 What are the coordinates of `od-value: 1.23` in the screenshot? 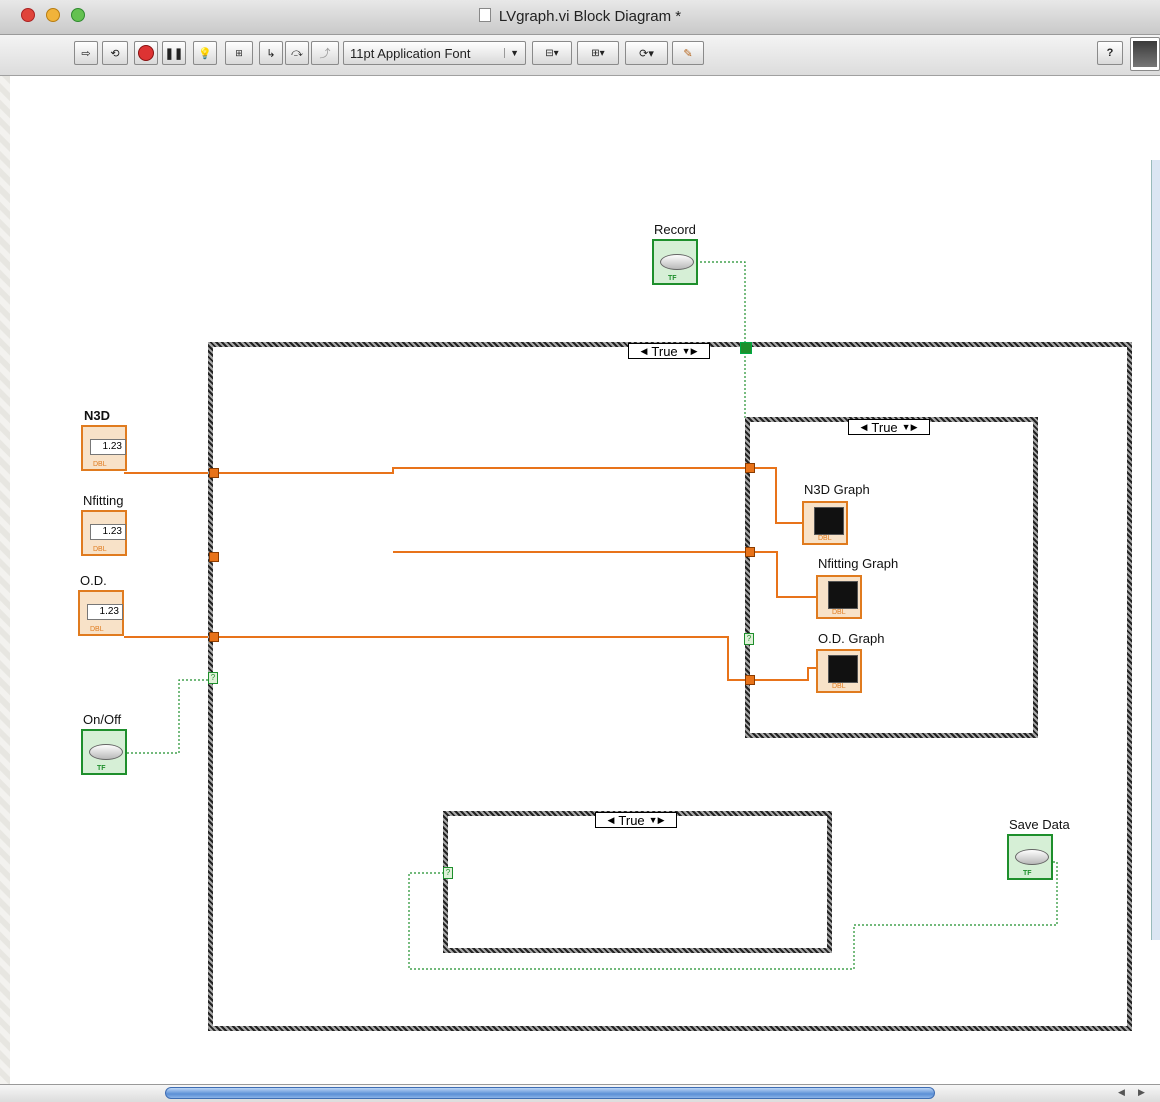 It's located at (105, 612).